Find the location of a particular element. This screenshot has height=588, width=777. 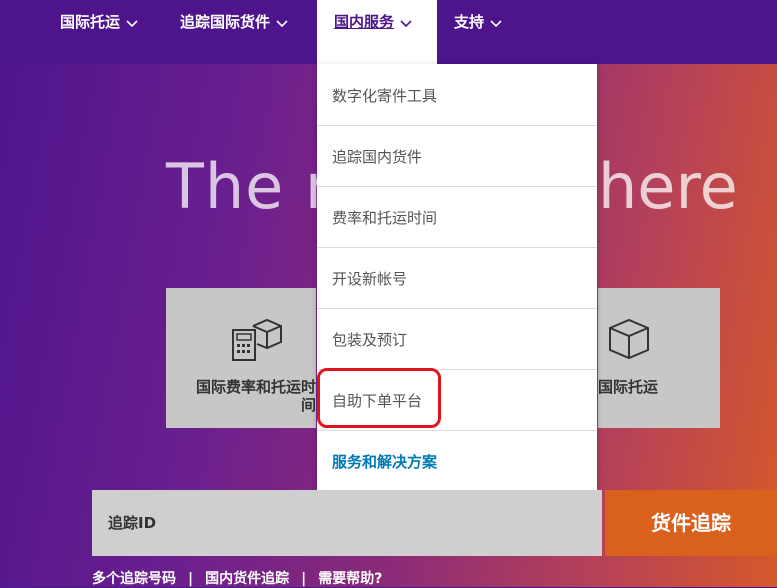

top-nav: 国际托运 追踪国际货件 国内服务 支持 is located at coordinates (388, 32).